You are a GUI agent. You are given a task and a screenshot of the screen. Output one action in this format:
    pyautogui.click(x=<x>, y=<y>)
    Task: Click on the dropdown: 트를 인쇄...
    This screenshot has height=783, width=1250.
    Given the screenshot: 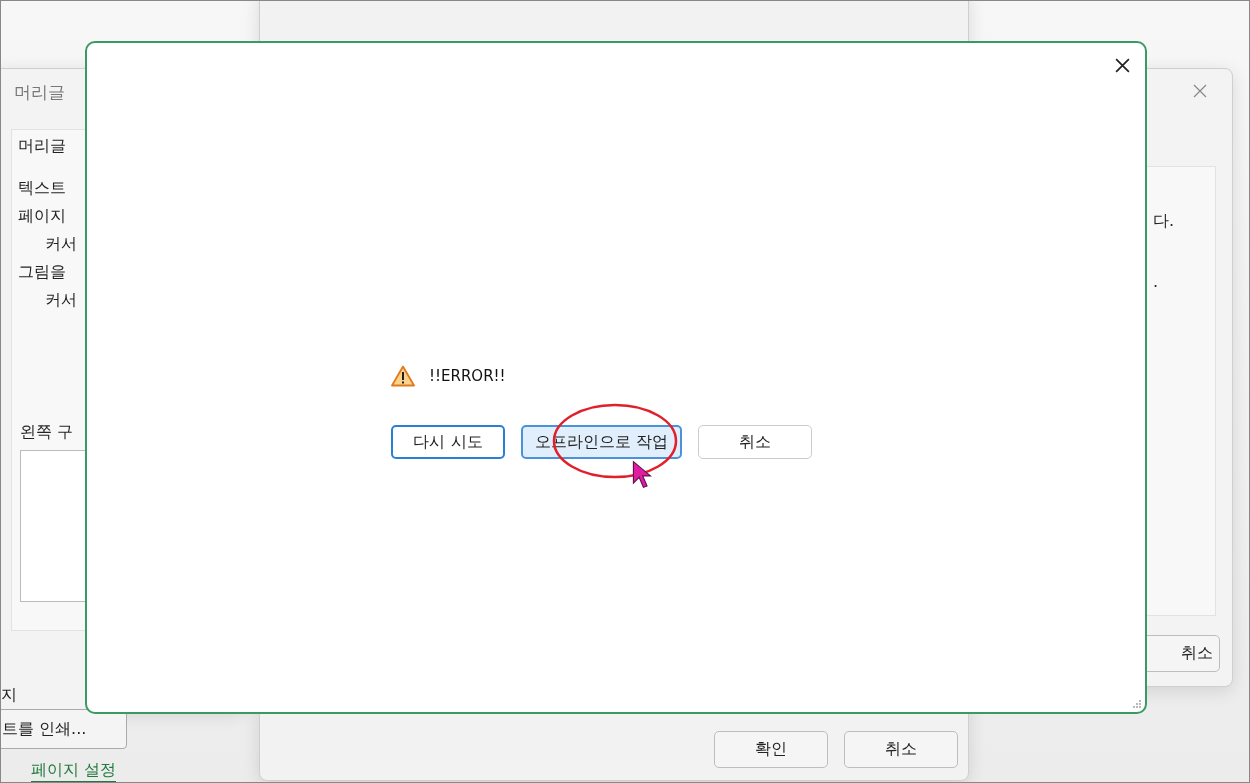 What is the action you would take?
    pyautogui.click(x=64, y=729)
    